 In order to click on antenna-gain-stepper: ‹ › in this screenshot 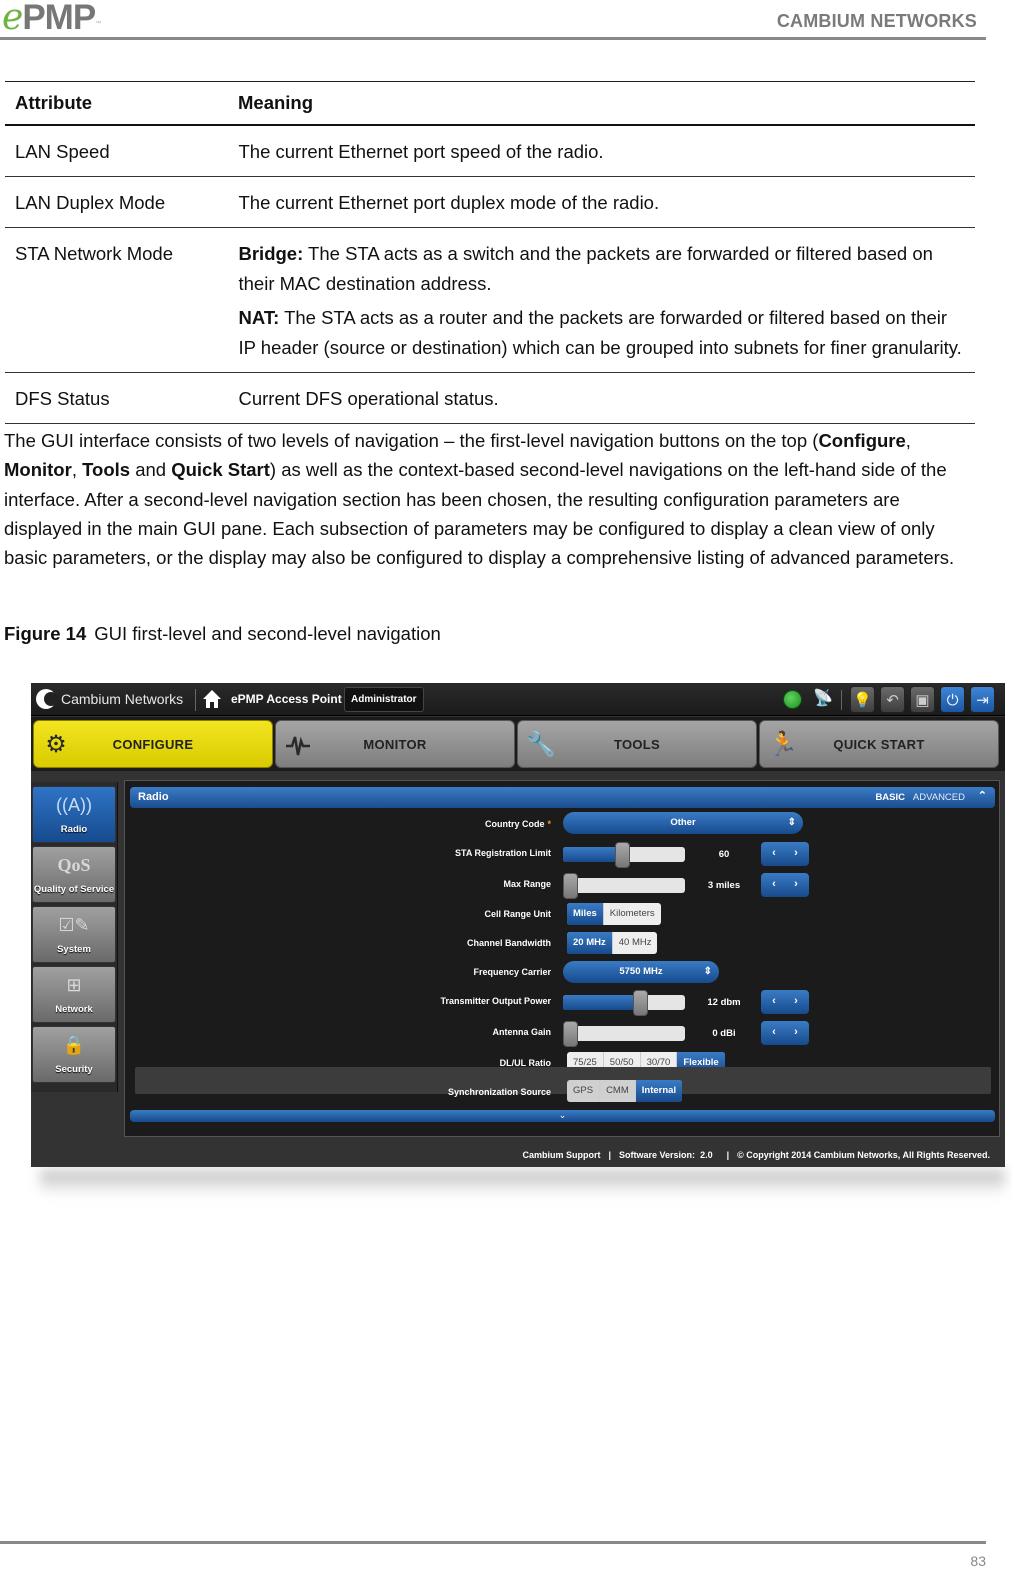, I will do `click(785, 1033)`.